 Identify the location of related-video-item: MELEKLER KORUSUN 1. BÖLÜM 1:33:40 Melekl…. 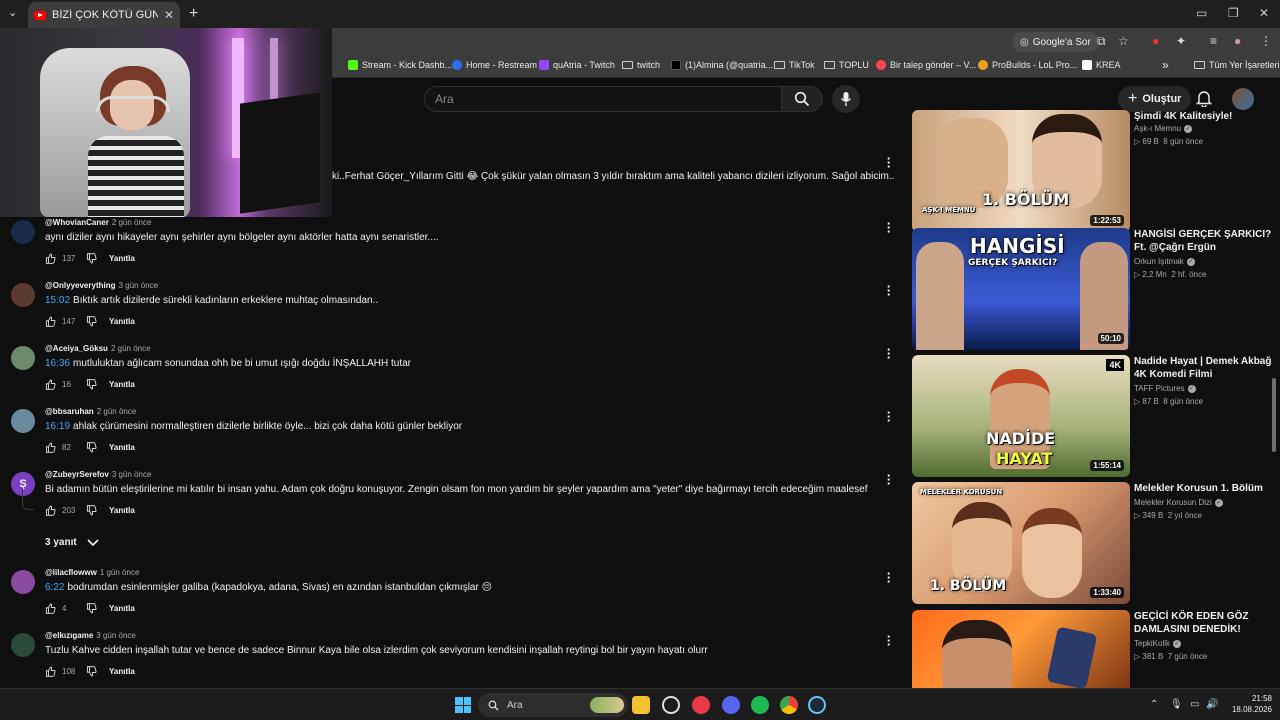
(1096, 544).